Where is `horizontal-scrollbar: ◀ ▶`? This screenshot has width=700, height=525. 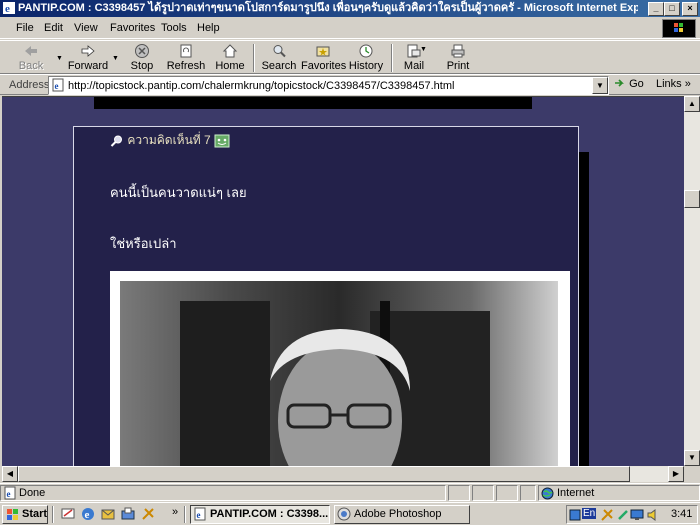
horizontal-scrollbar: ◀ ▶ is located at coordinates (343, 474).